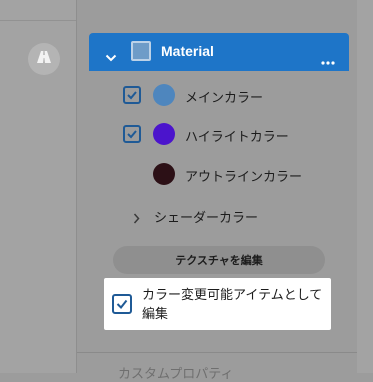 The height and width of the screenshot is (382, 373). I want to click on editable-item-label: カラー変更可能アイテムとして編集, so click(232, 305).